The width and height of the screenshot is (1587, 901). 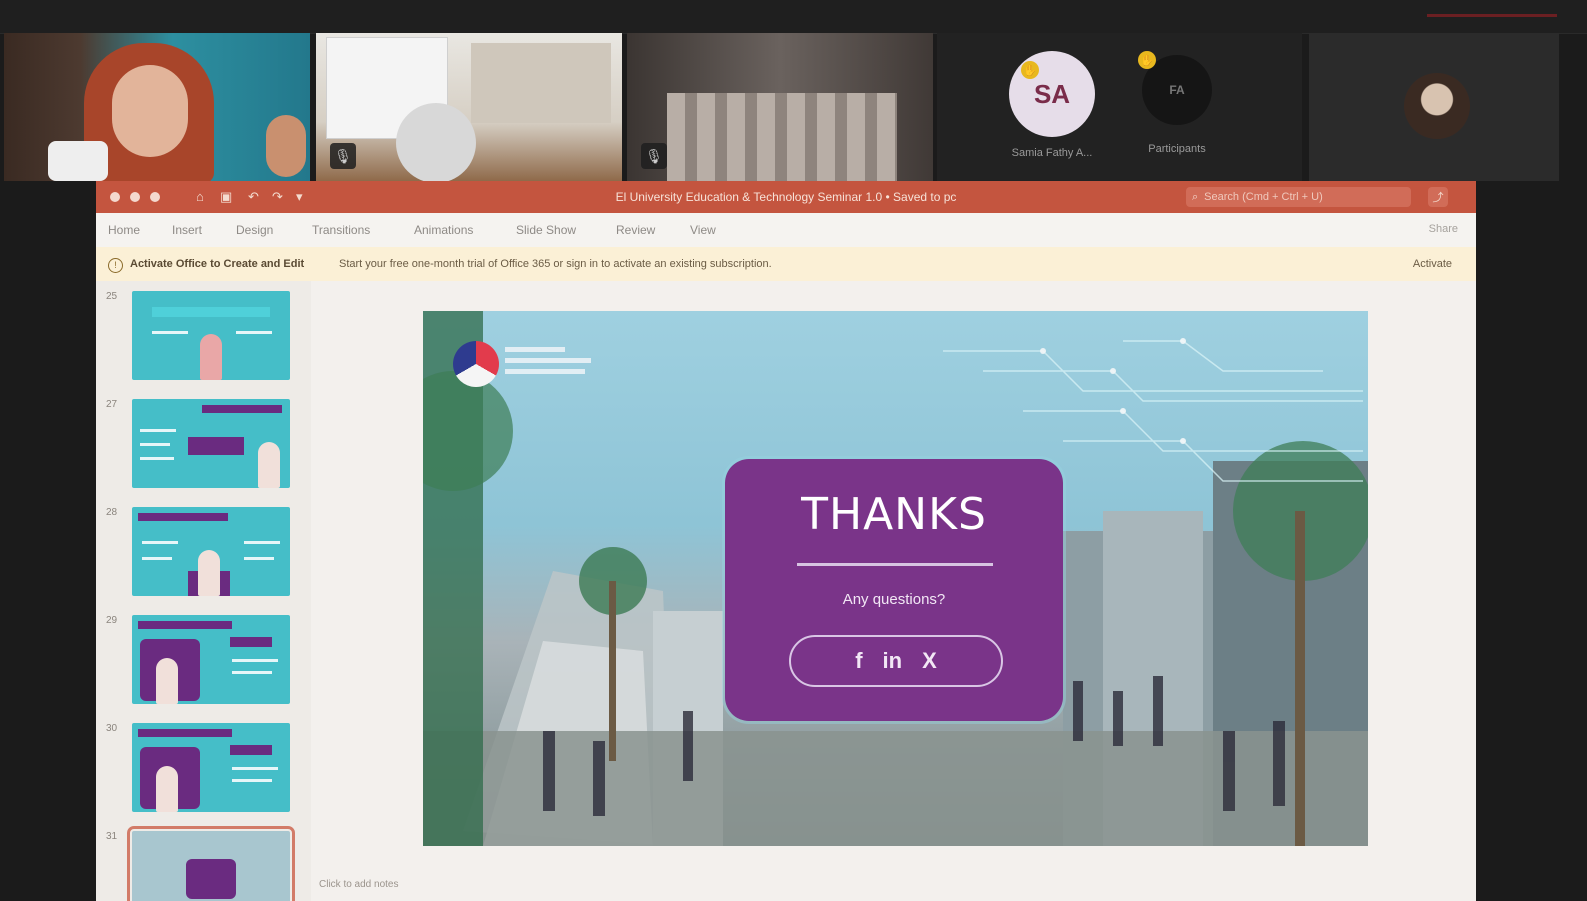 What do you see at coordinates (112, 512) in the screenshot?
I see `slide-number: 28` at bounding box center [112, 512].